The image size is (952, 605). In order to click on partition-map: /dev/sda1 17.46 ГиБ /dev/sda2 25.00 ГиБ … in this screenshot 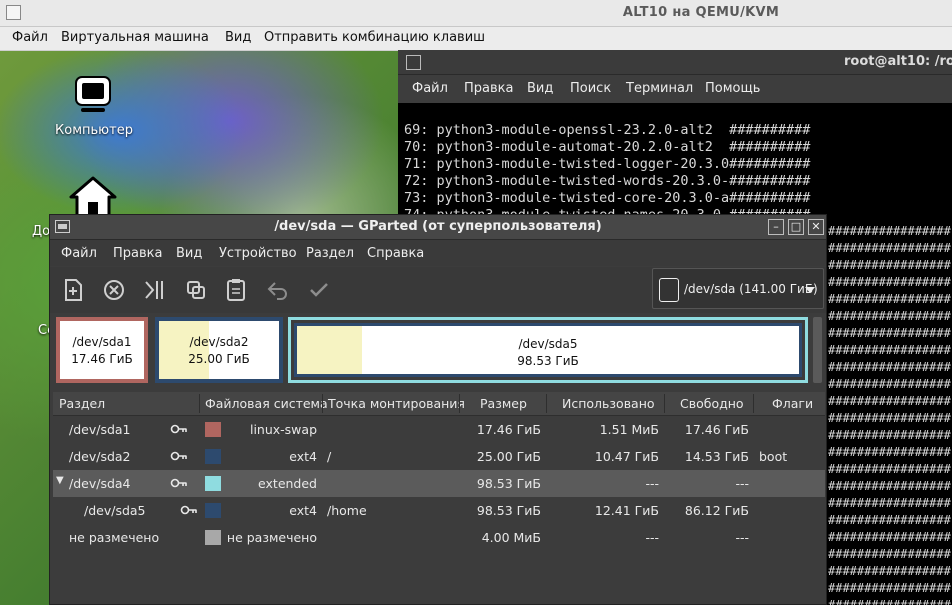, I will do `click(438, 352)`.